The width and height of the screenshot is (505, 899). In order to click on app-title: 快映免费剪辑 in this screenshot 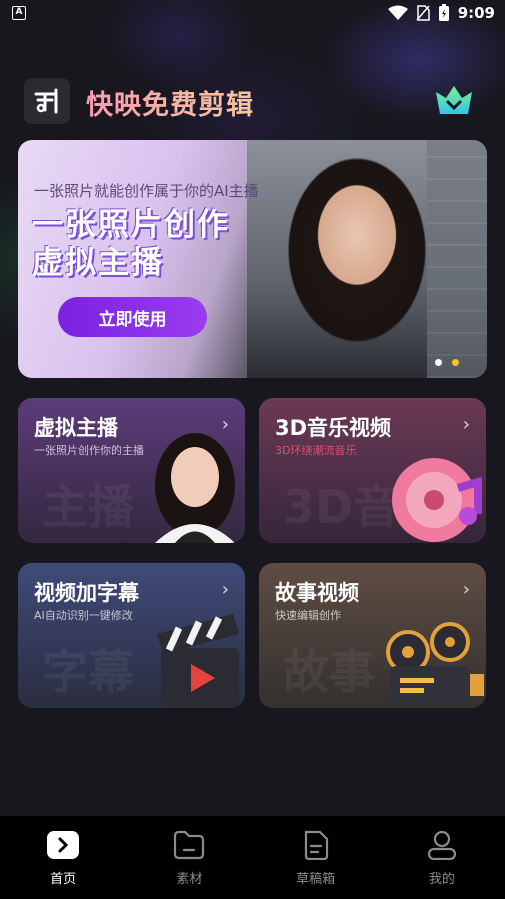, I will do `click(170, 102)`.